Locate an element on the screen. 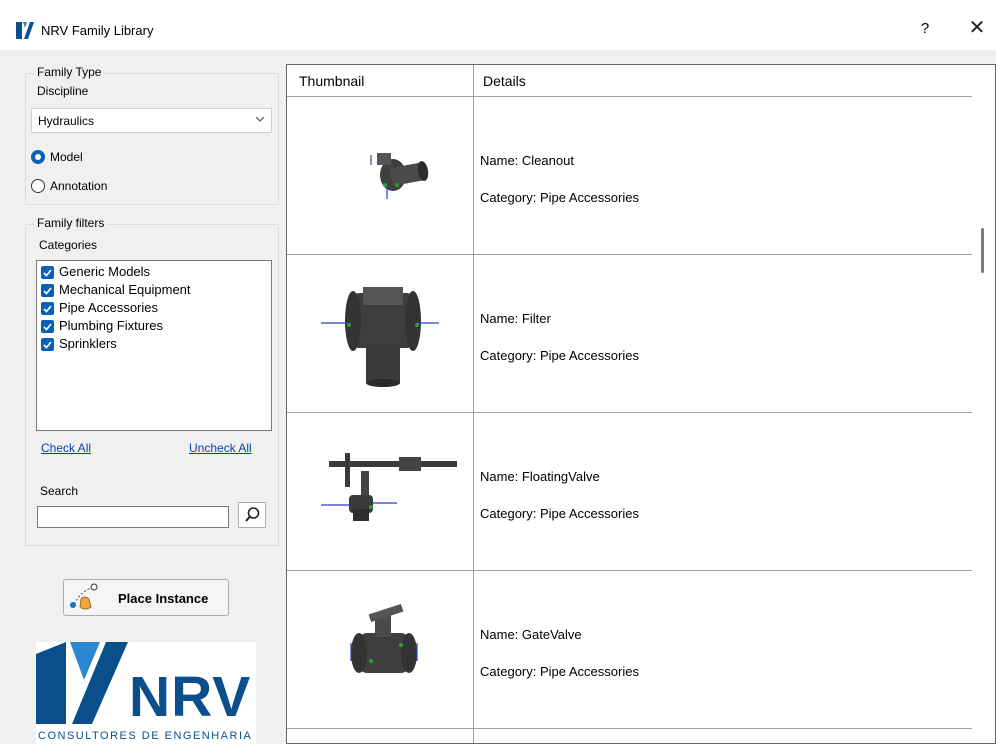 Image resolution: width=996 pixels, height=744 pixels. gate-valve-thumbnail is located at coordinates (384, 638).